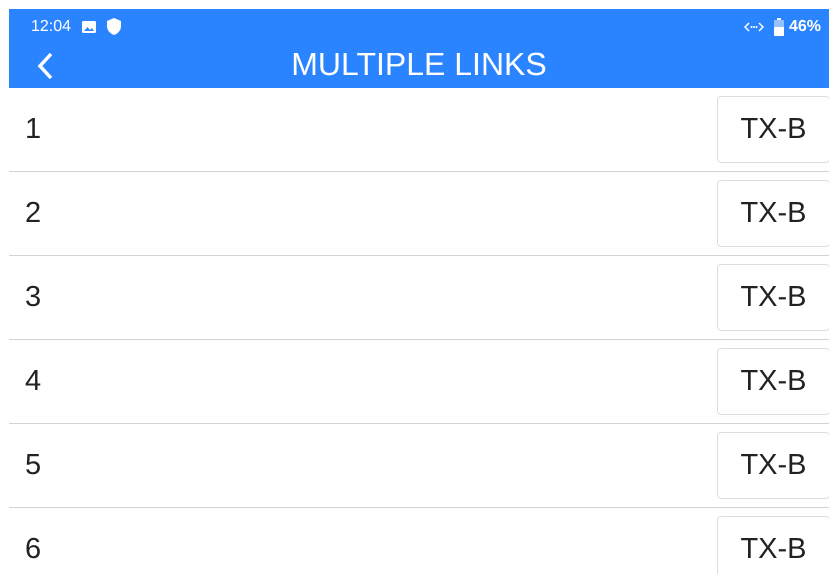 The image size is (829, 574). I want to click on image-icon, so click(89, 26).